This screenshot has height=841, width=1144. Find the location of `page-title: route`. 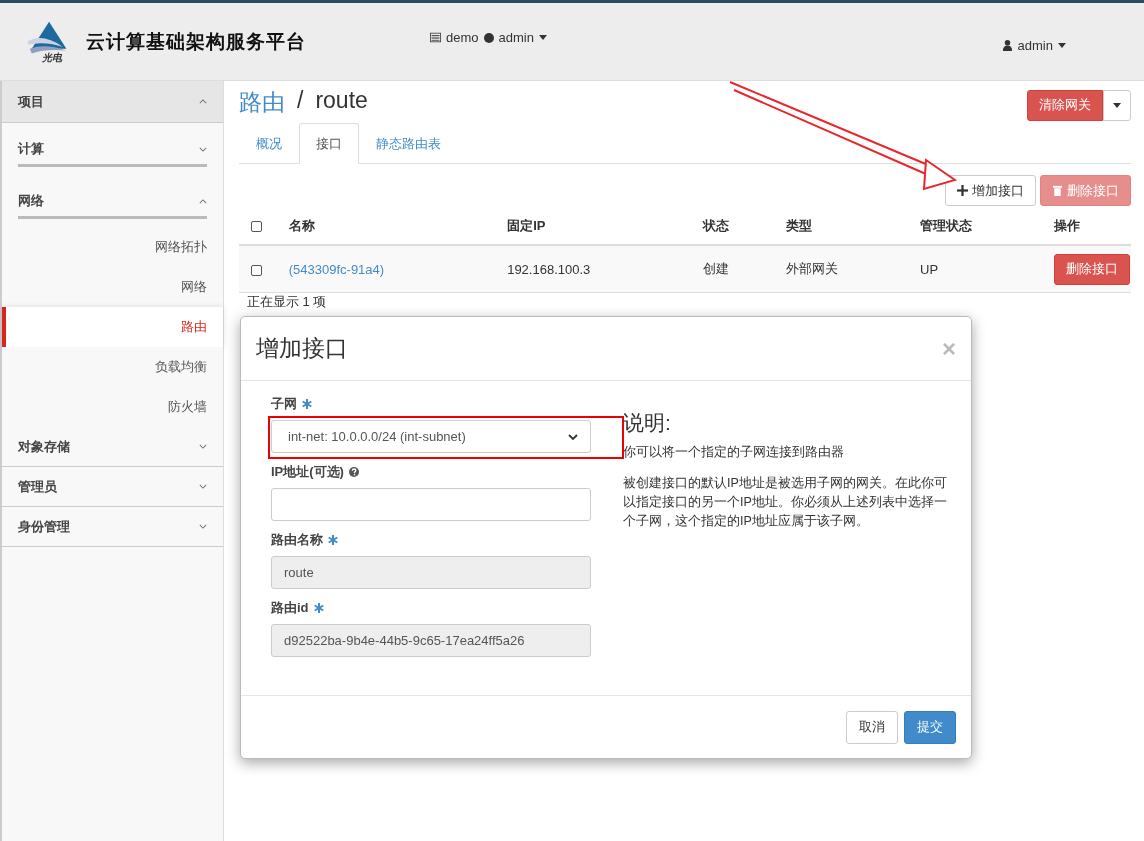

page-title: route is located at coordinates (341, 100).